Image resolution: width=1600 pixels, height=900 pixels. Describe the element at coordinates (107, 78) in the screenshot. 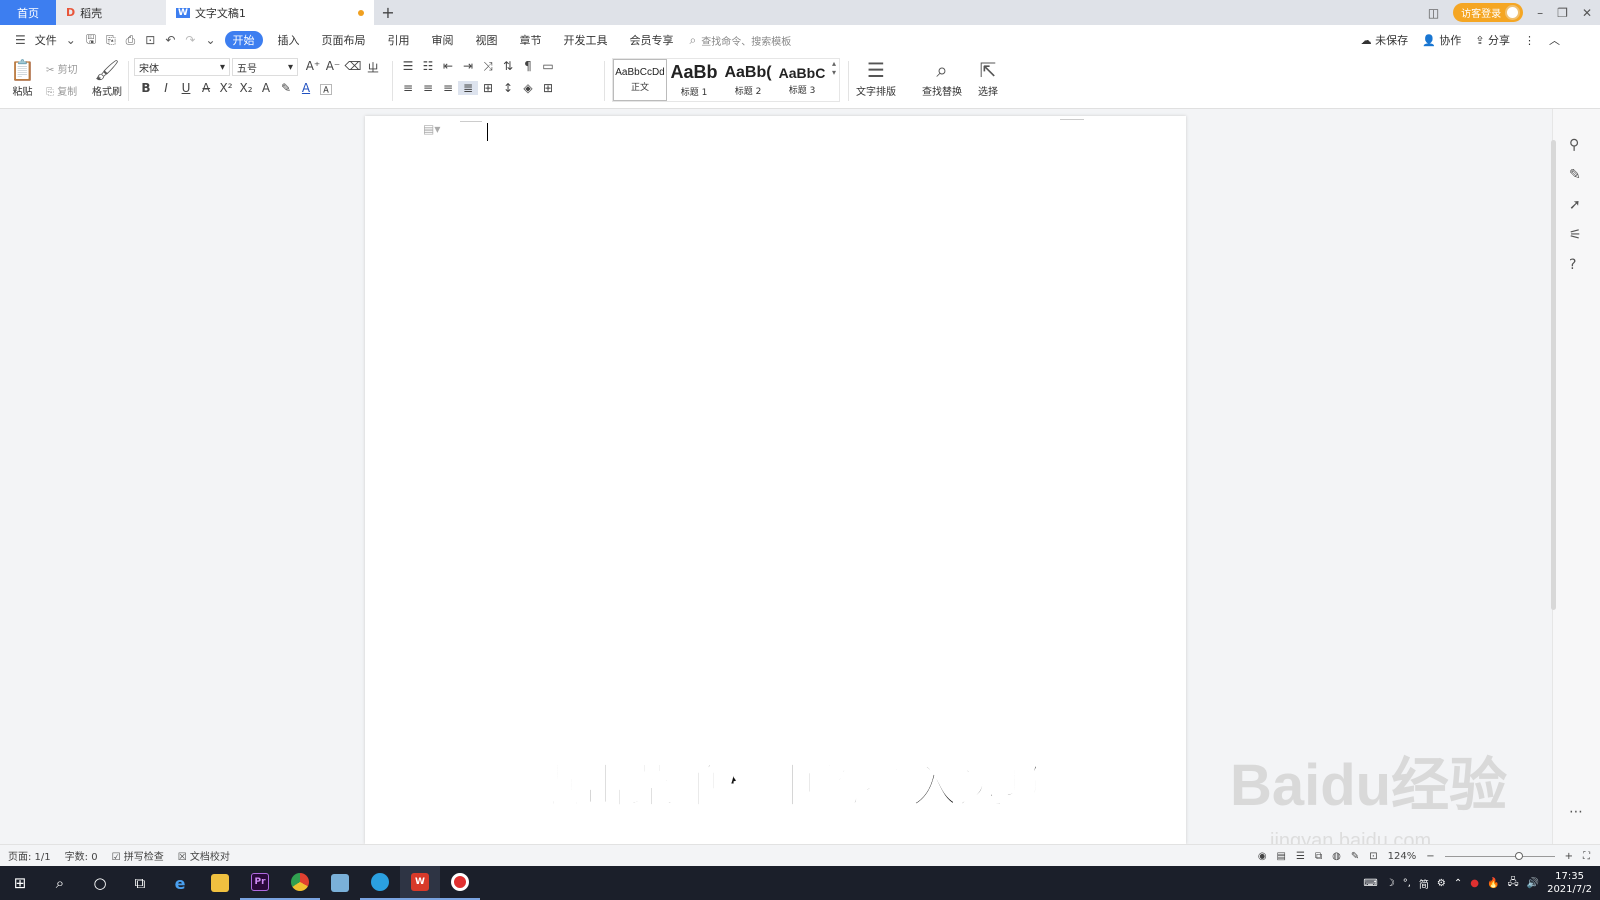

I see `format-painter-button: 🖌 格式刷` at that location.